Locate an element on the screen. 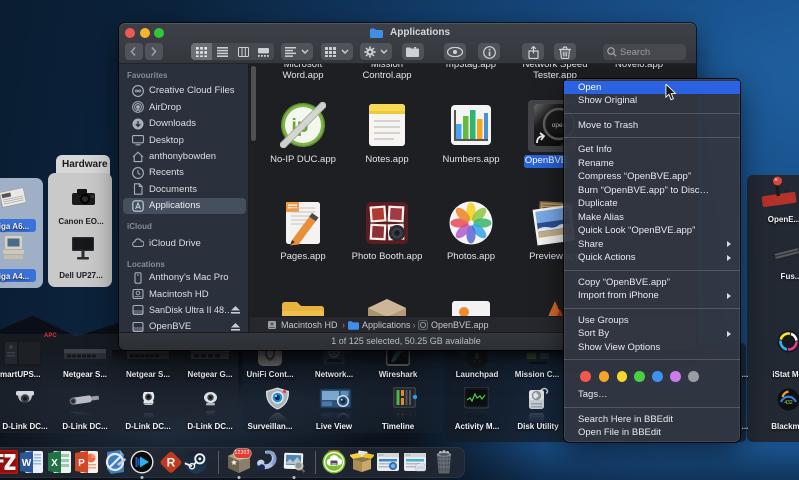 Image resolution: width=799 pixels, height=480 pixels. svg-text: X is located at coordinates (54, 463).